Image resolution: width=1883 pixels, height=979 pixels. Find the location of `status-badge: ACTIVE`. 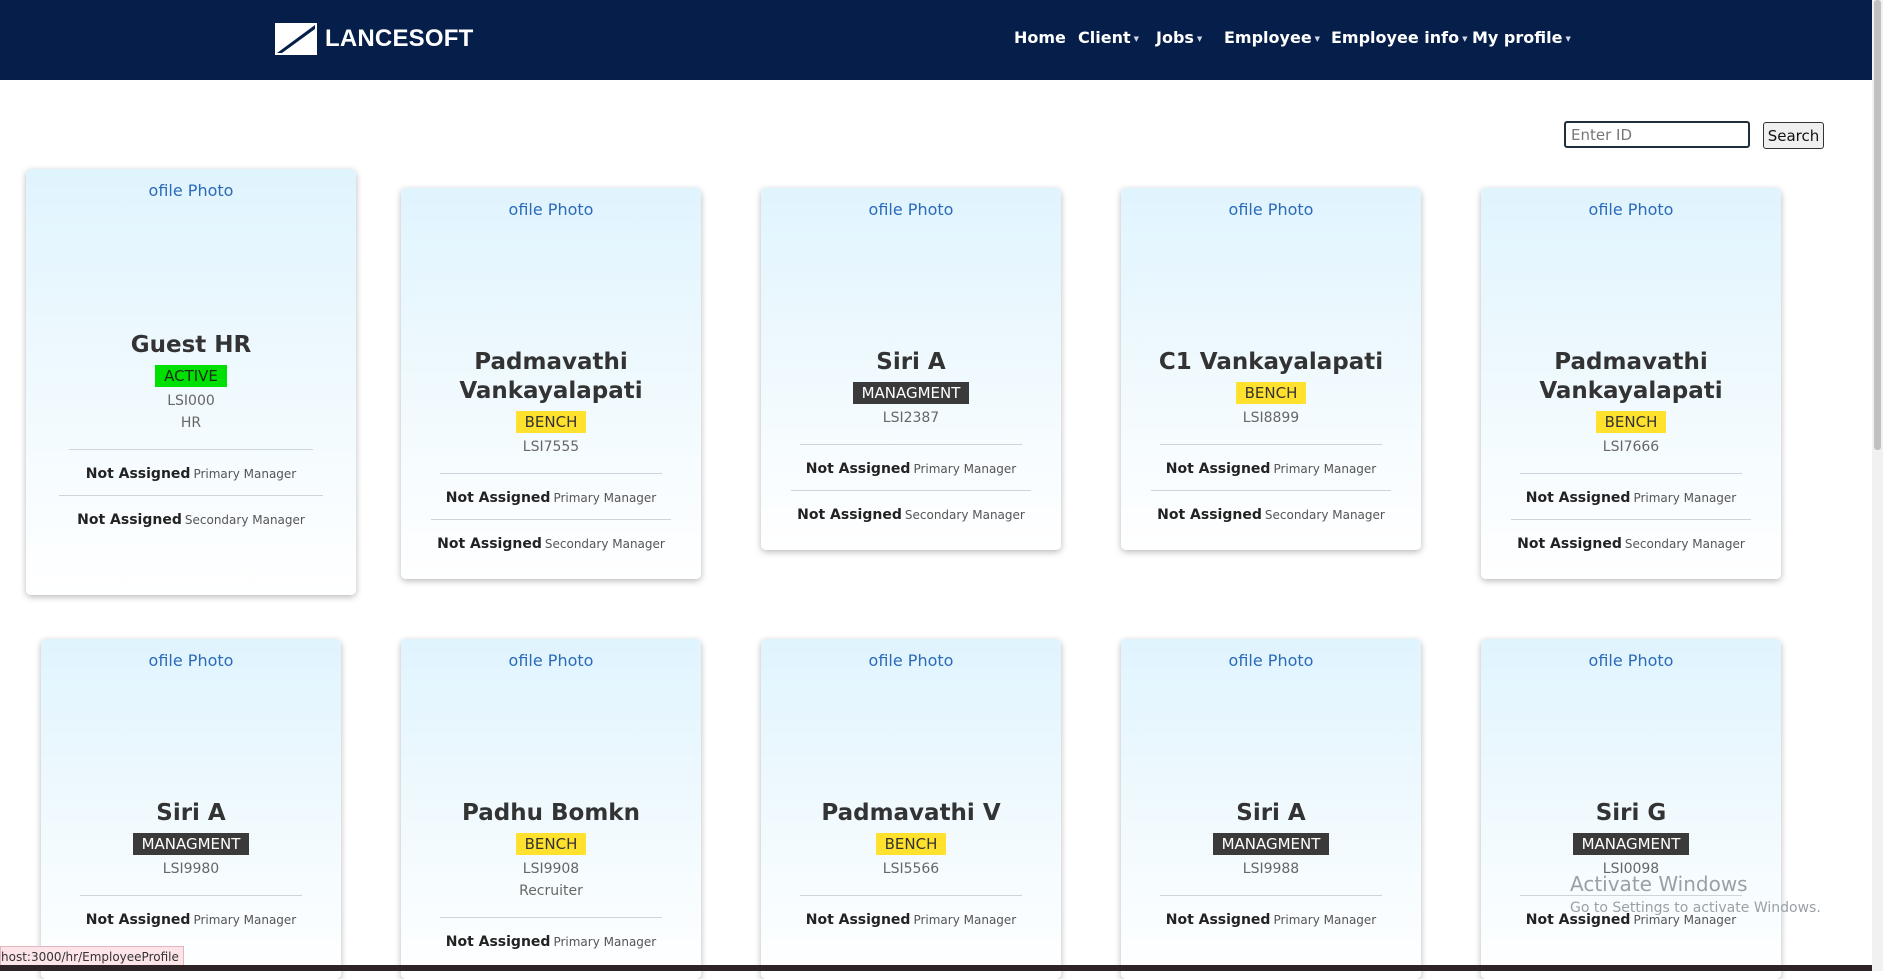

status-badge: ACTIVE is located at coordinates (191, 376).